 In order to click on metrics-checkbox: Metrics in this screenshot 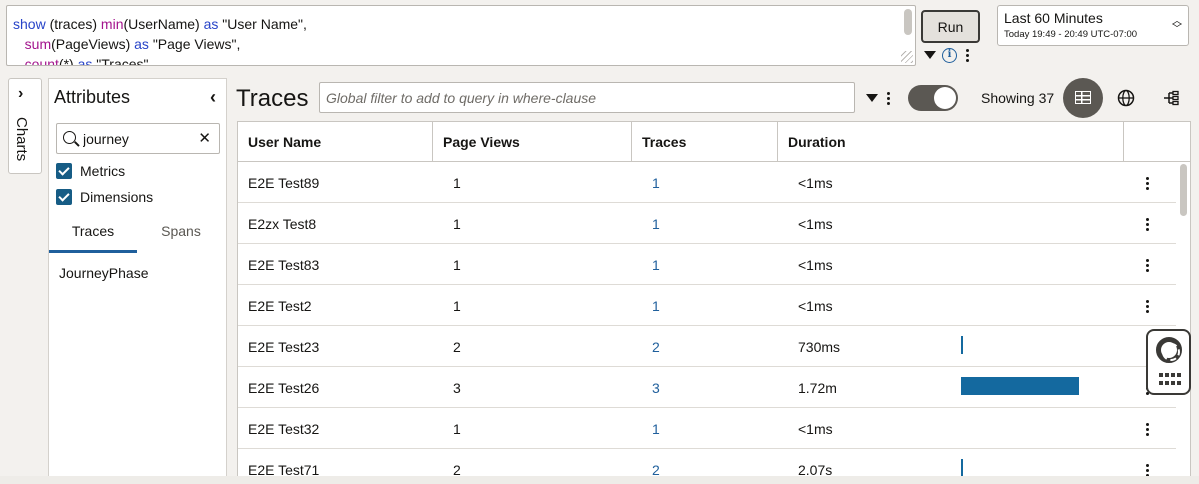, I will do `click(90, 171)`.